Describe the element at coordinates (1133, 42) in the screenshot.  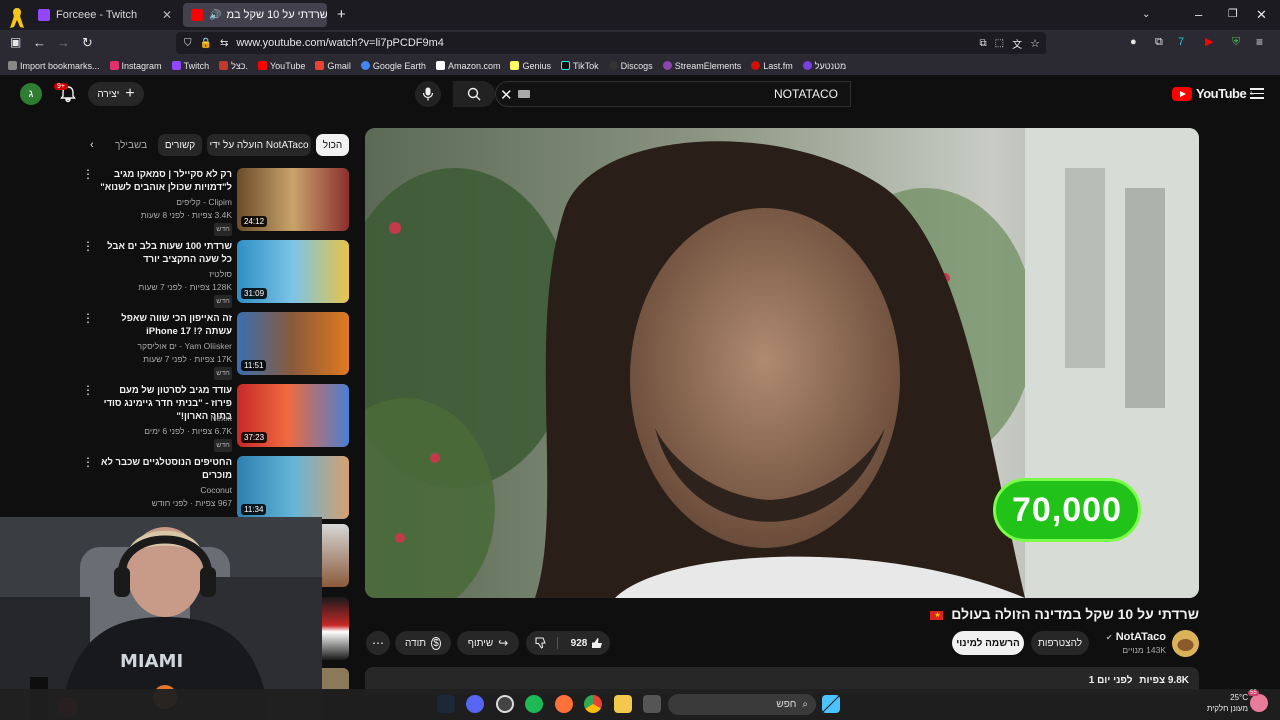
I see `account-icon: ●` at that location.